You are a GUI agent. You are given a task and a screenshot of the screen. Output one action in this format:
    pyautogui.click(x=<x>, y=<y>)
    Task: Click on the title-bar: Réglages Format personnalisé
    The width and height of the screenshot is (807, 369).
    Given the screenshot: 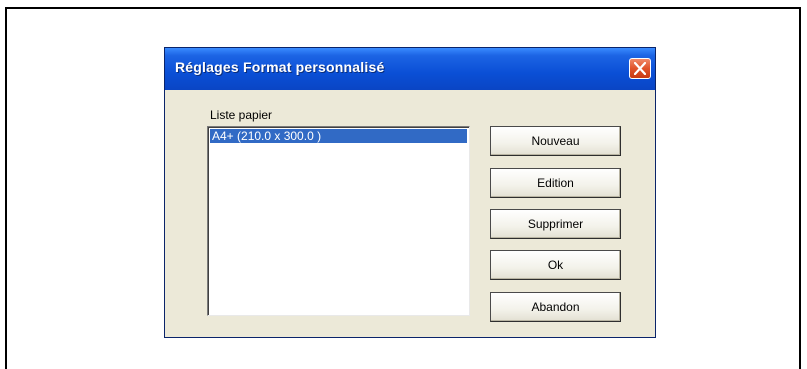 What is the action you would take?
    pyautogui.click(x=410, y=69)
    